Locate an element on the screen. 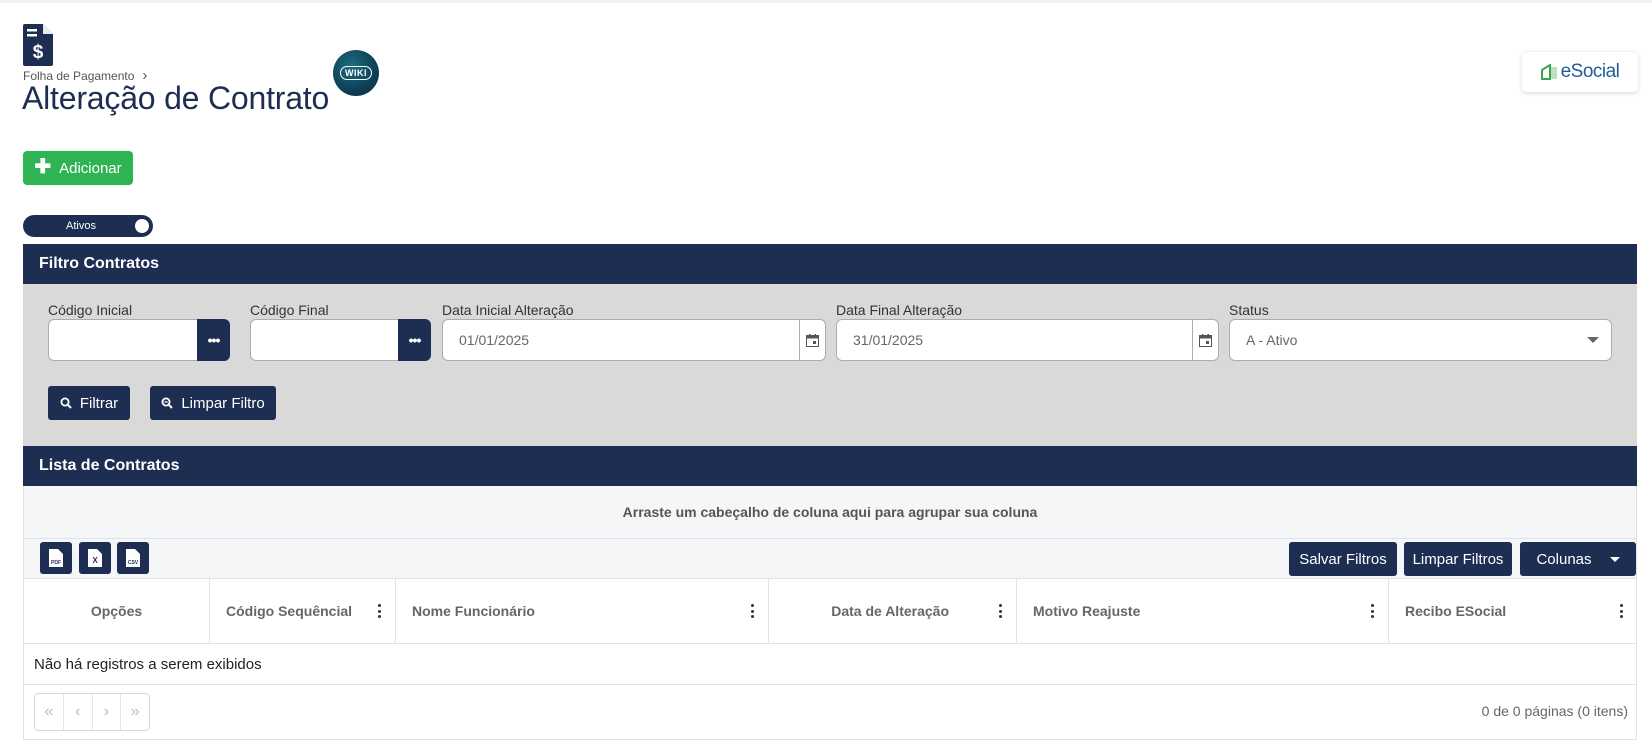 This screenshot has width=1652, height=754. filter-panel-title: Filtro Contratos is located at coordinates (99, 263).